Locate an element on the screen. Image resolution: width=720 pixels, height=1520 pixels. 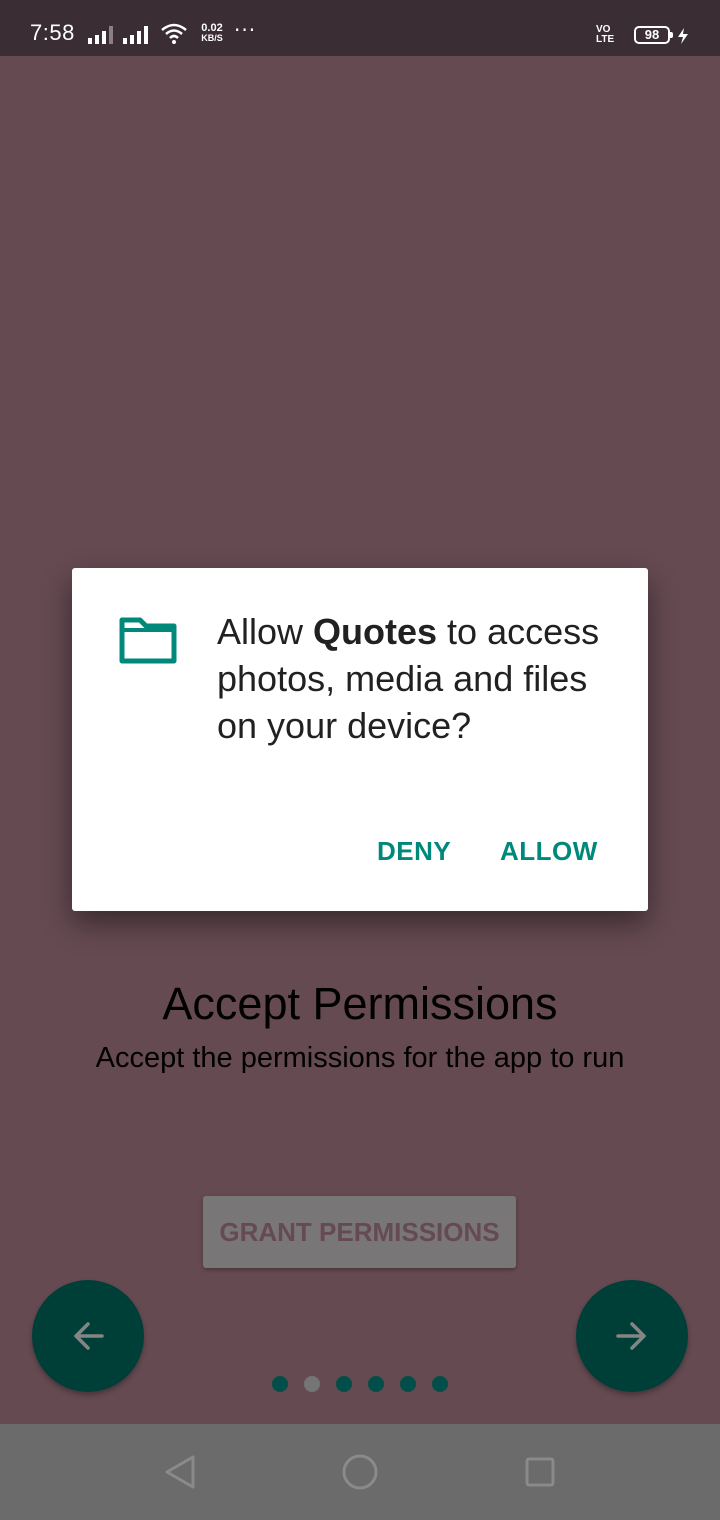
battery-level: 98 is located at coordinates (652, 34).